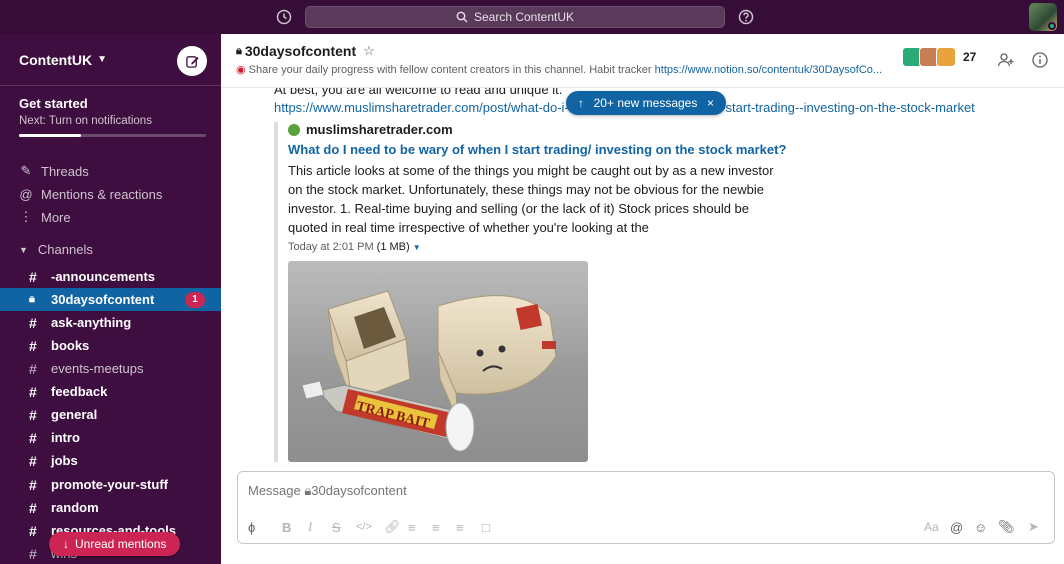 This screenshot has width=1064, height=564. I want to click on channel-title: 🔒︎ 30daysofcontent ☆, so click(305, 51).